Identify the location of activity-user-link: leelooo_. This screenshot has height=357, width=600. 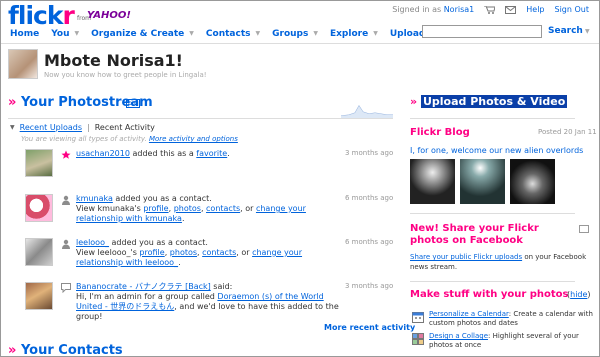
(92, 242).